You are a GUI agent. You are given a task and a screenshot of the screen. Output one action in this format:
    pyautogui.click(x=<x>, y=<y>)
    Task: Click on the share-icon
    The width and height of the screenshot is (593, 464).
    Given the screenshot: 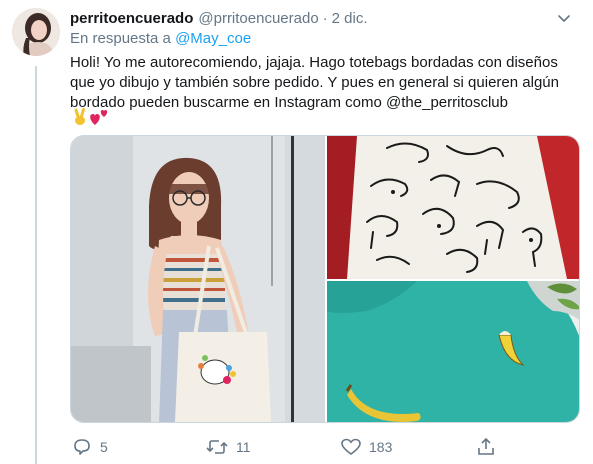 What is the action you would take?
    pyautogui.click(x=486, y=446)
    